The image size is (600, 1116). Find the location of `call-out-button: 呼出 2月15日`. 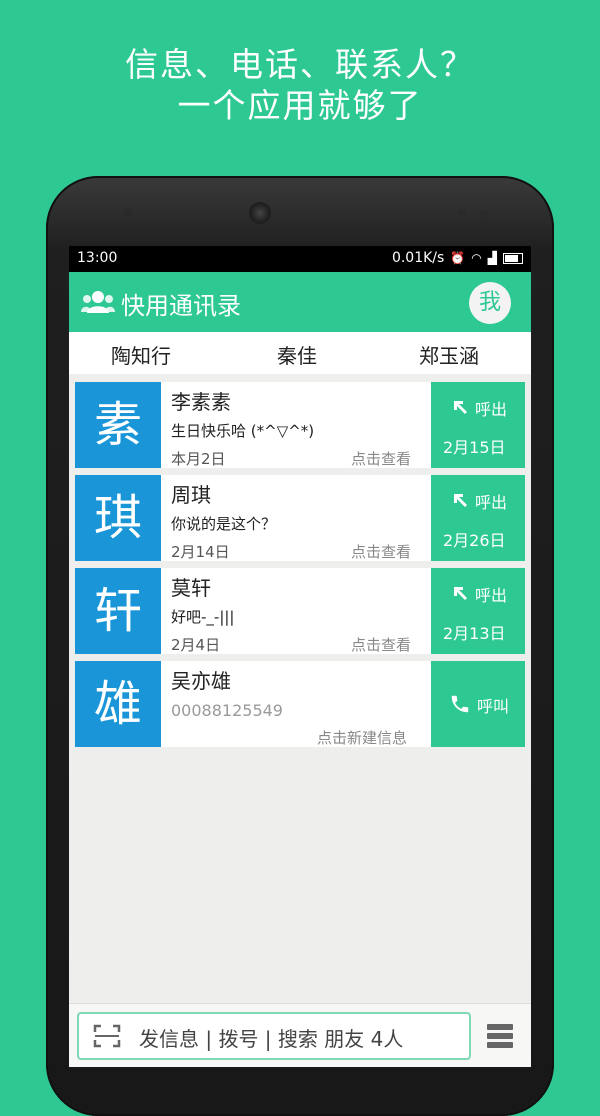

call-out-button: 呼出 2月15日 is located at coordinates (478, 425).